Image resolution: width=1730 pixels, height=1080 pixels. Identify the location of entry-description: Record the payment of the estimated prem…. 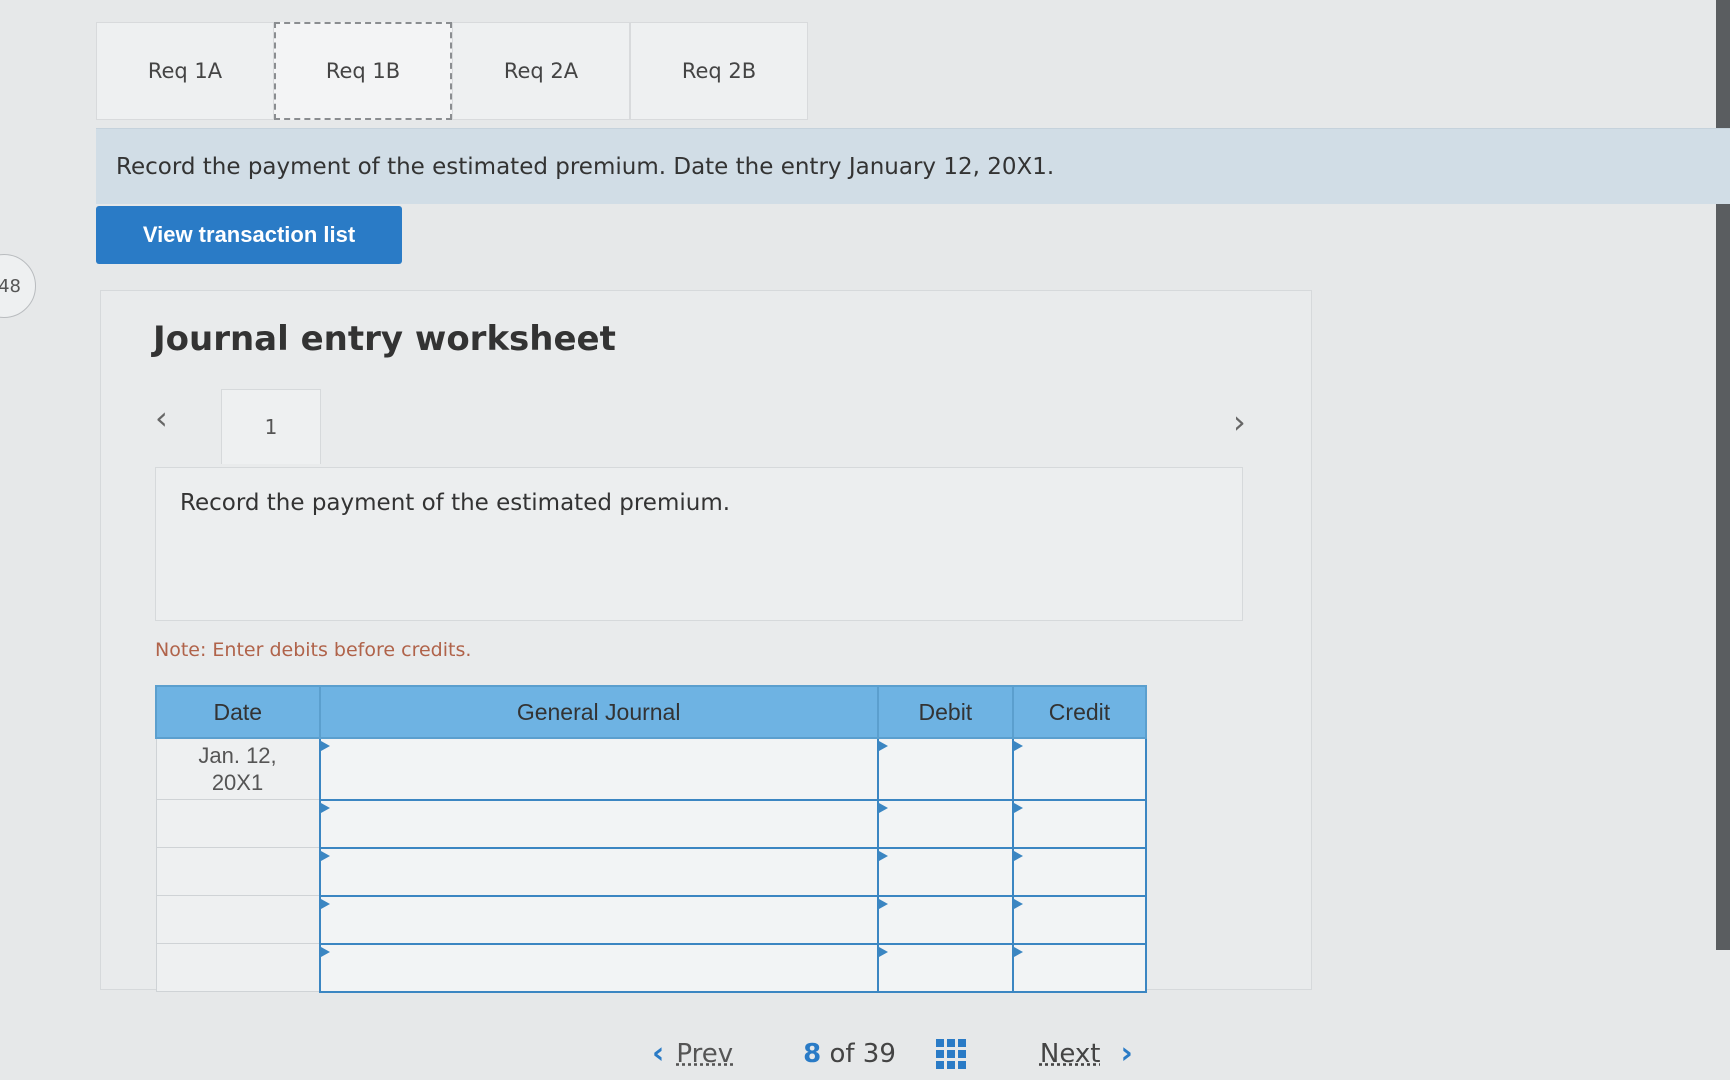
(699, 544).